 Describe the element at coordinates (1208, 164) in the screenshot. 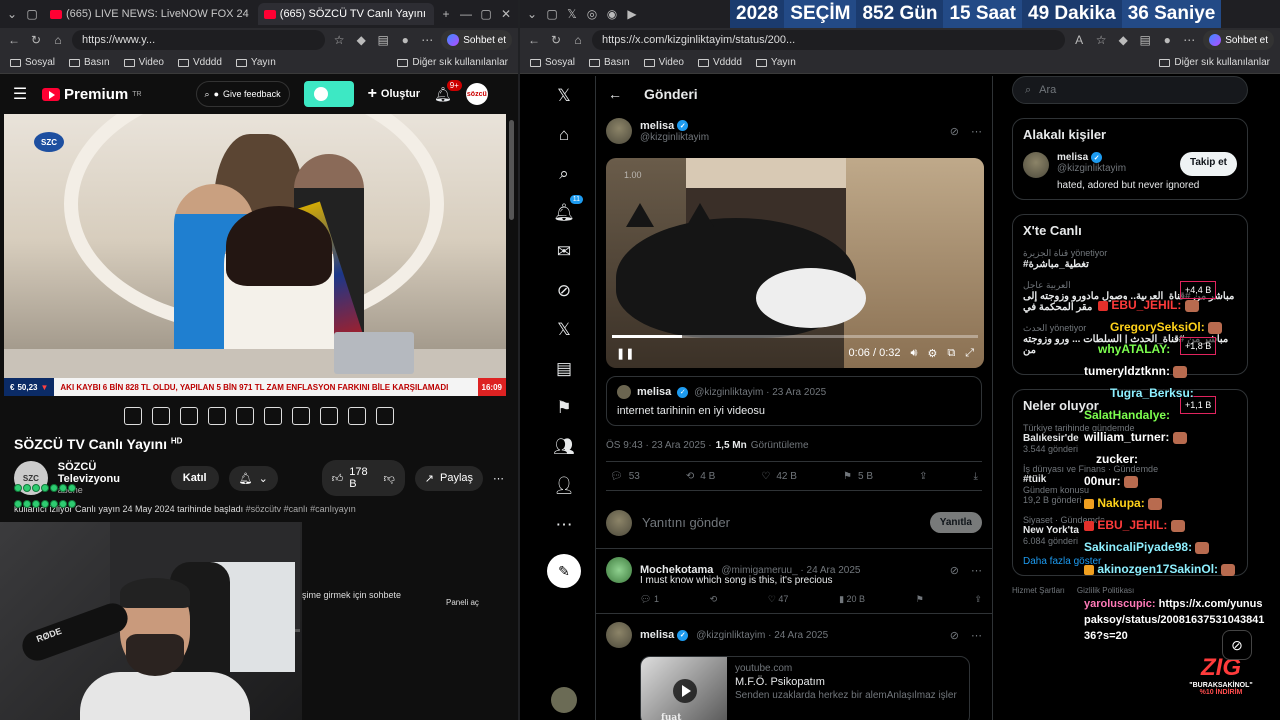

I see `follow-button: Takip et` at that location.